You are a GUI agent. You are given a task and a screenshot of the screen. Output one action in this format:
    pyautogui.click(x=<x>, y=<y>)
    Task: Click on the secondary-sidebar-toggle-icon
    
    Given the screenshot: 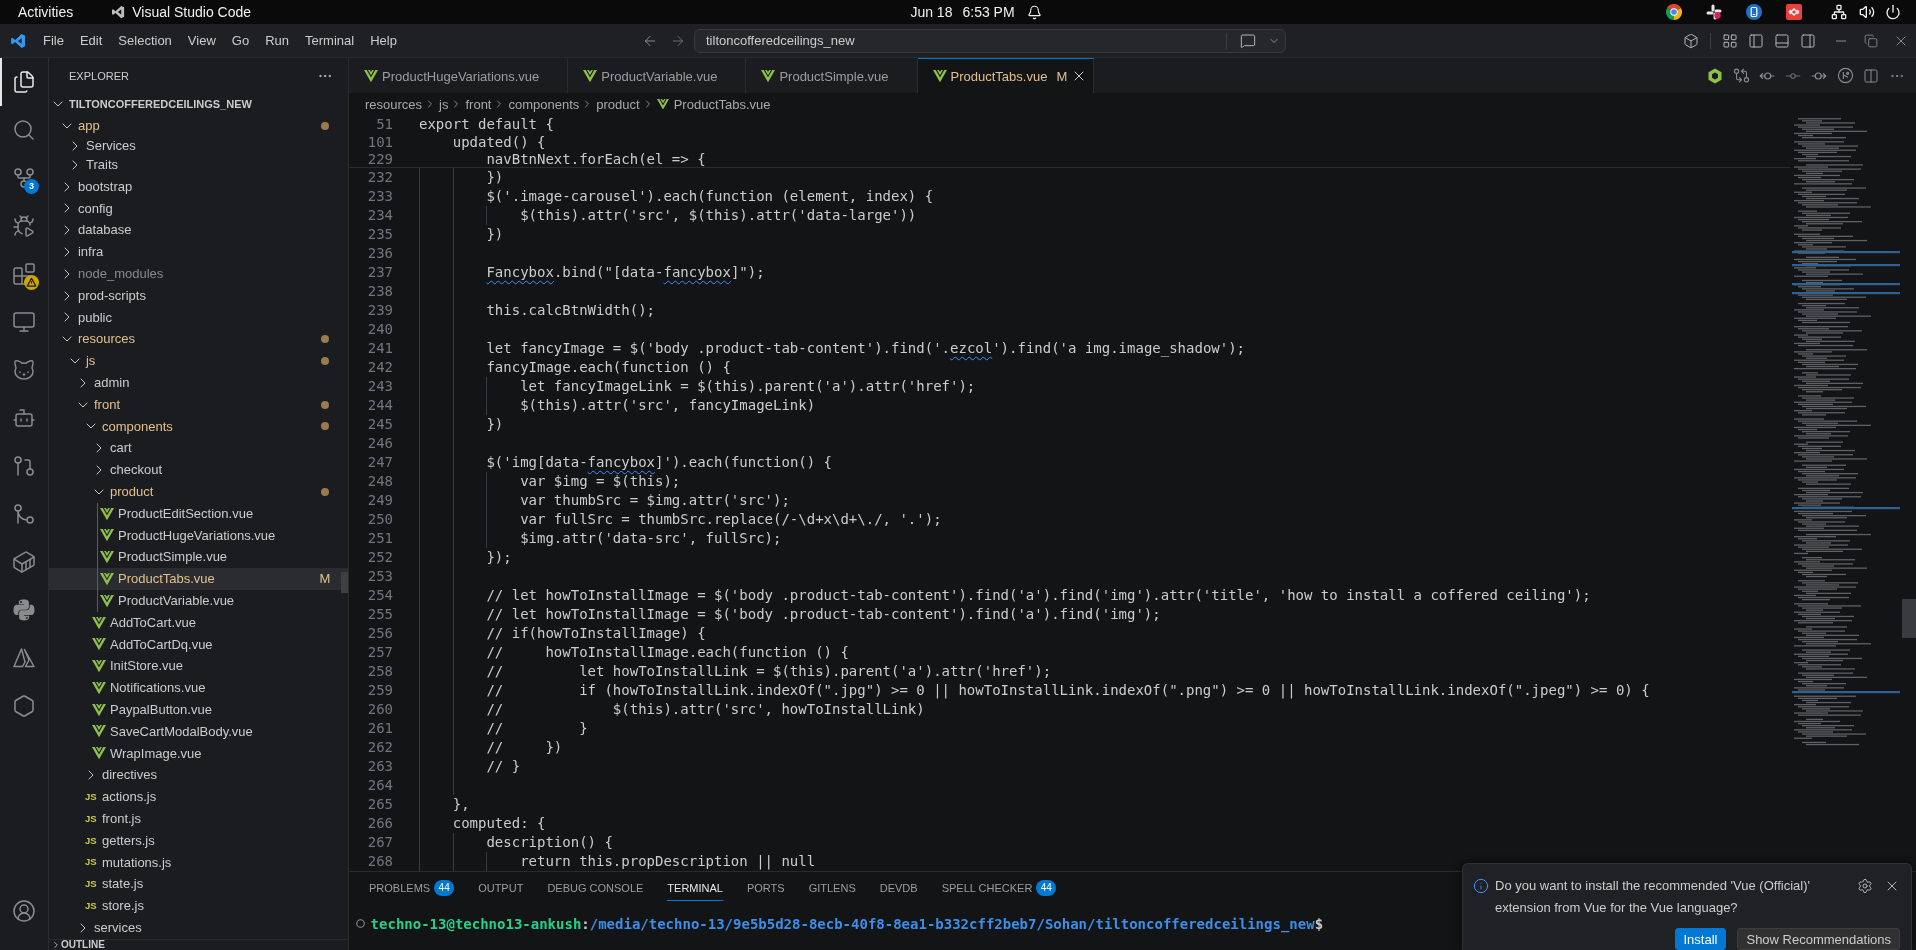 What is the action you would take?
    pyautogui.click(x=1808, y=40)
    